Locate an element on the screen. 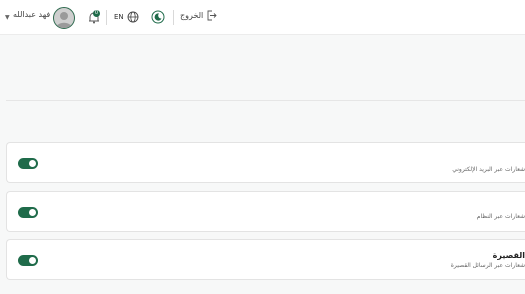 This screenshot has height=294, width=525. moon-icon is located at coordinates (158, 17).